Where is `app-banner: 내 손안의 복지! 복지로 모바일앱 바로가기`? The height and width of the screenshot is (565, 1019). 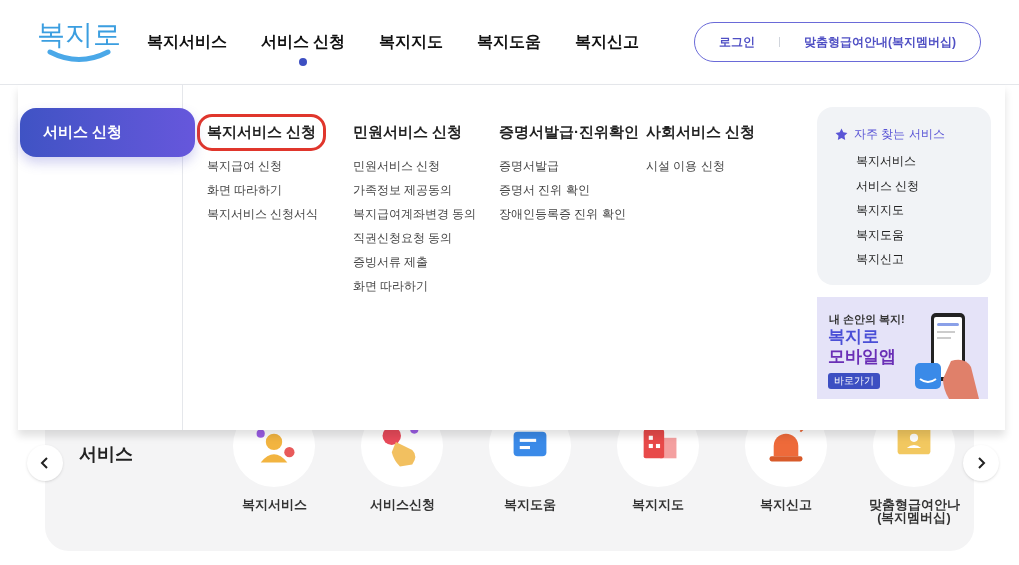
app-banner: 내 손안의 복지! 복지로 모바일앱 바로가기 is located at coordinates (902, 348).